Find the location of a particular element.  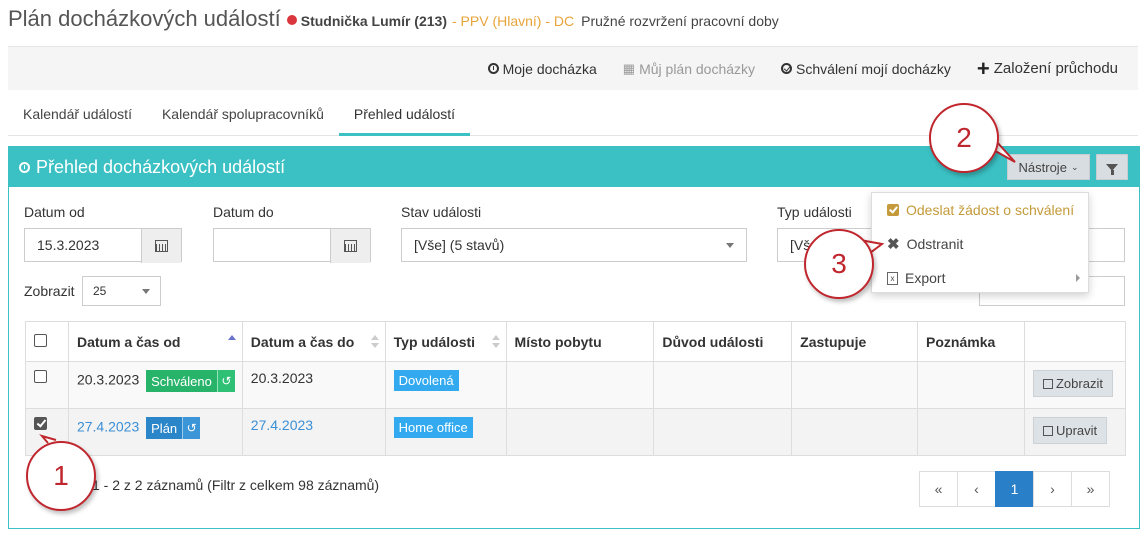

annotation-2: 2 is located at coordinates (964, 138).